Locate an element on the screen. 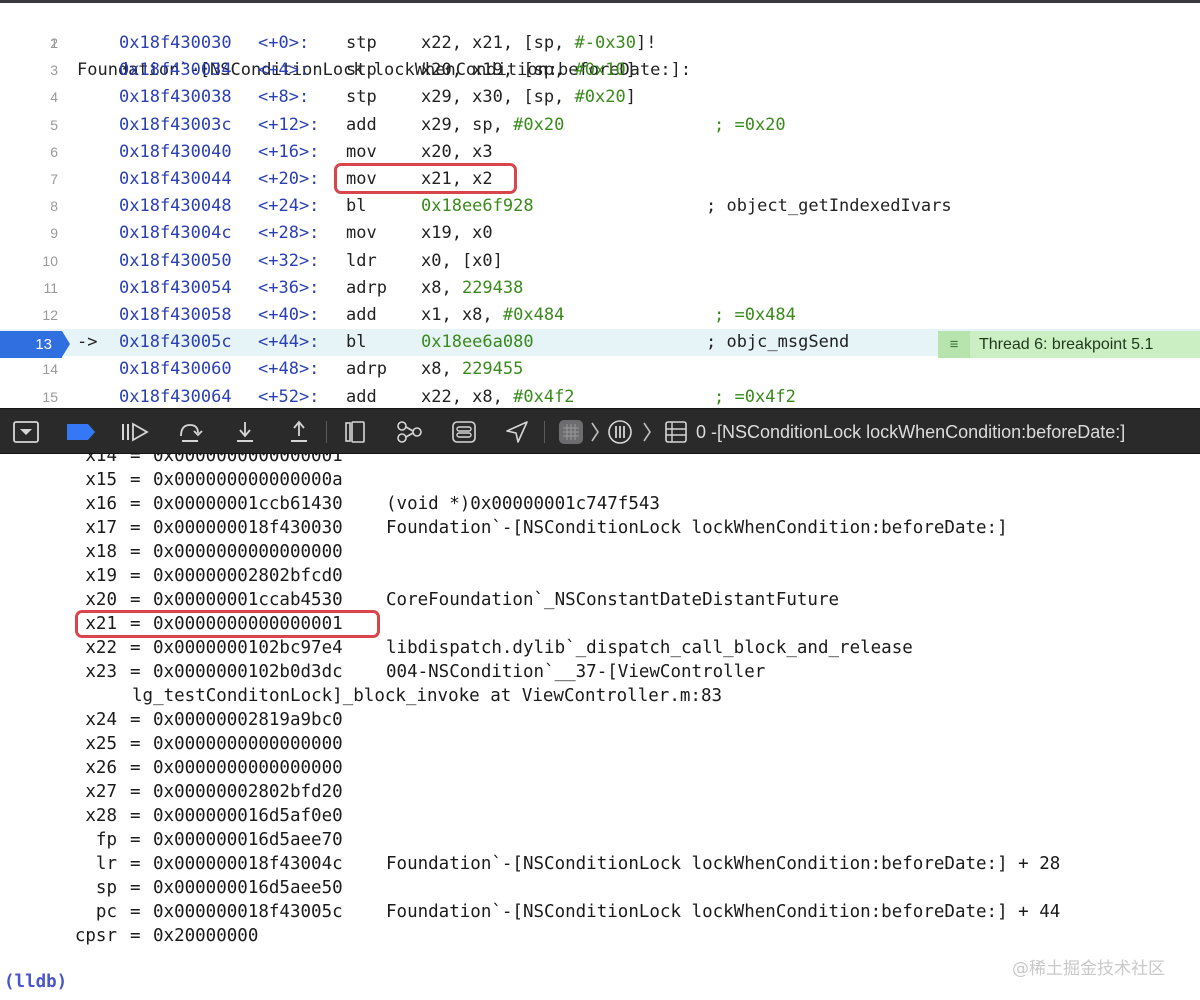 This screenshot has height=1000, width=1200. hide-debug-area-icon is located at coordinates (26, 432).